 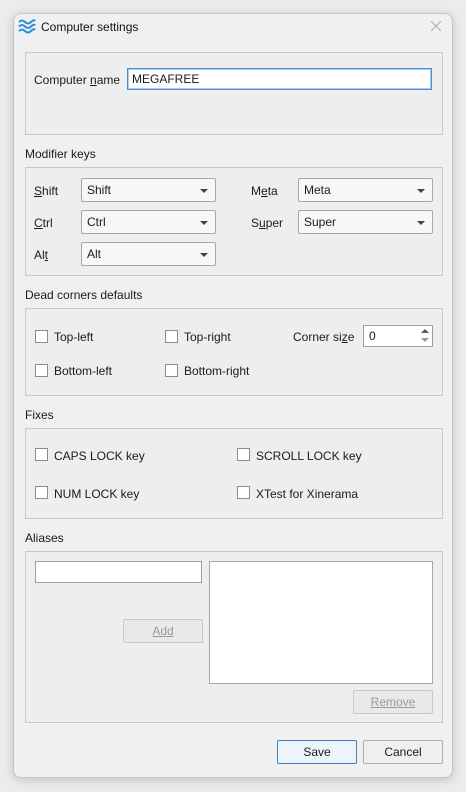 What do you see at coordinates (365, 190) in the screenshot?
I see `meta-select: Meta` at bounding box center [365, 190].